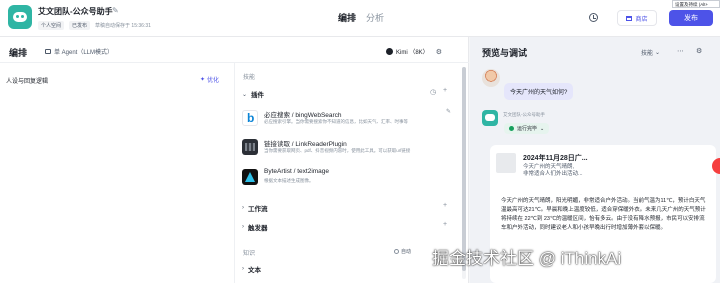 The image size is (720, 283). I want to click on sparkle-icon: ✦, so click(203, 80).